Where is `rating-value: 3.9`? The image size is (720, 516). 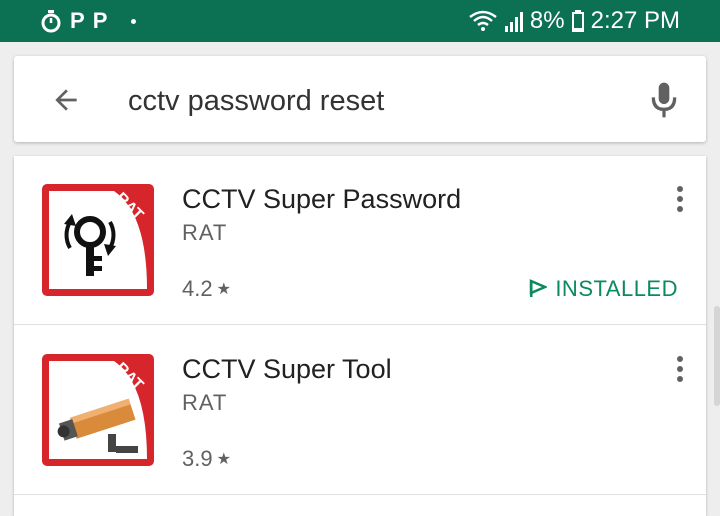
rating-value: 3.9 is located at coordinates (197, 458).